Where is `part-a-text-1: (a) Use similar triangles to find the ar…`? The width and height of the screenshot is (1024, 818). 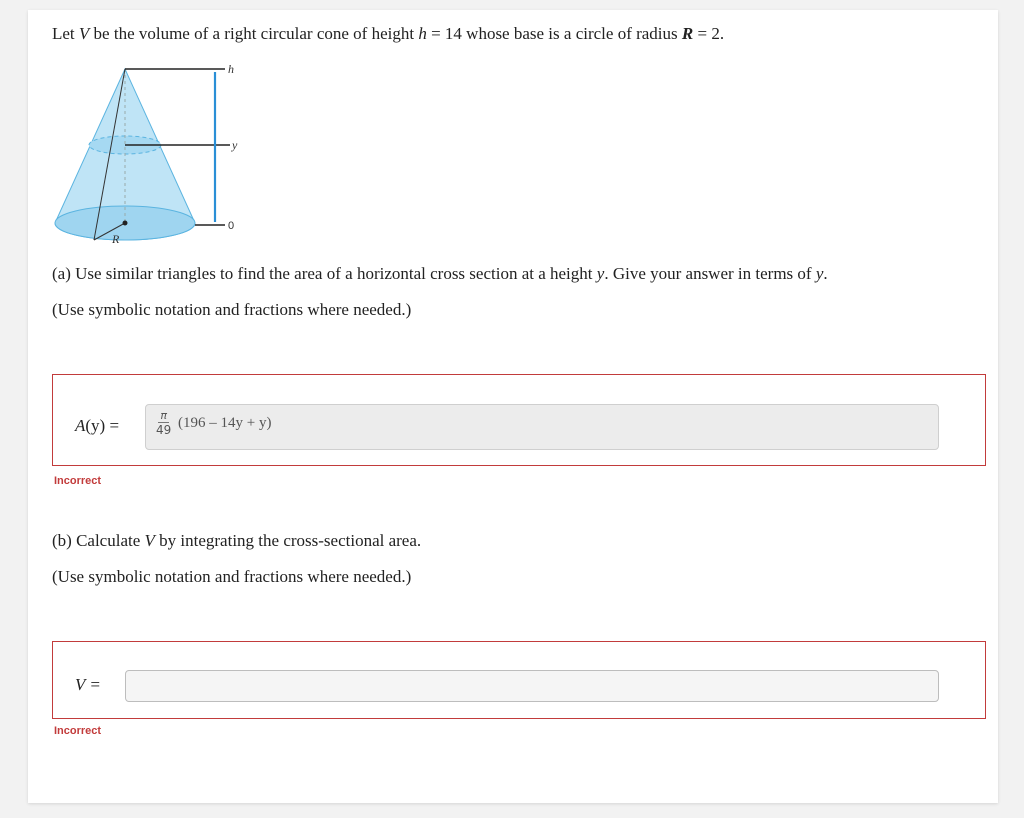 part-a-text-1: (a) Use similar triangles to find the ar… is located at coordinates (324, 273).